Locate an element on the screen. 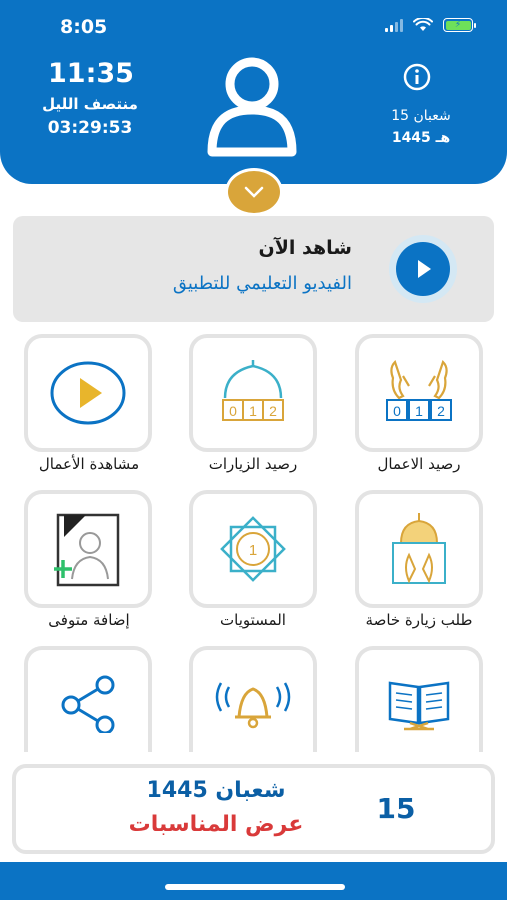  deceased-portrait-icon is located at coordinates (87, 550).